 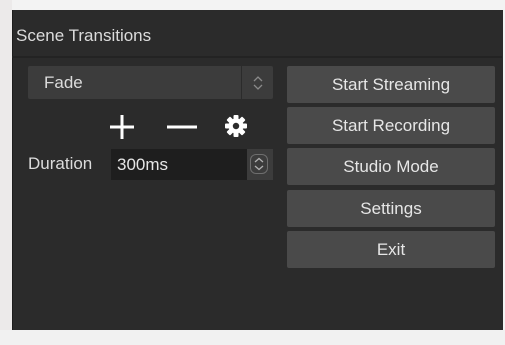 I want to click on remove-transition-button, so click(x=182, y=127).